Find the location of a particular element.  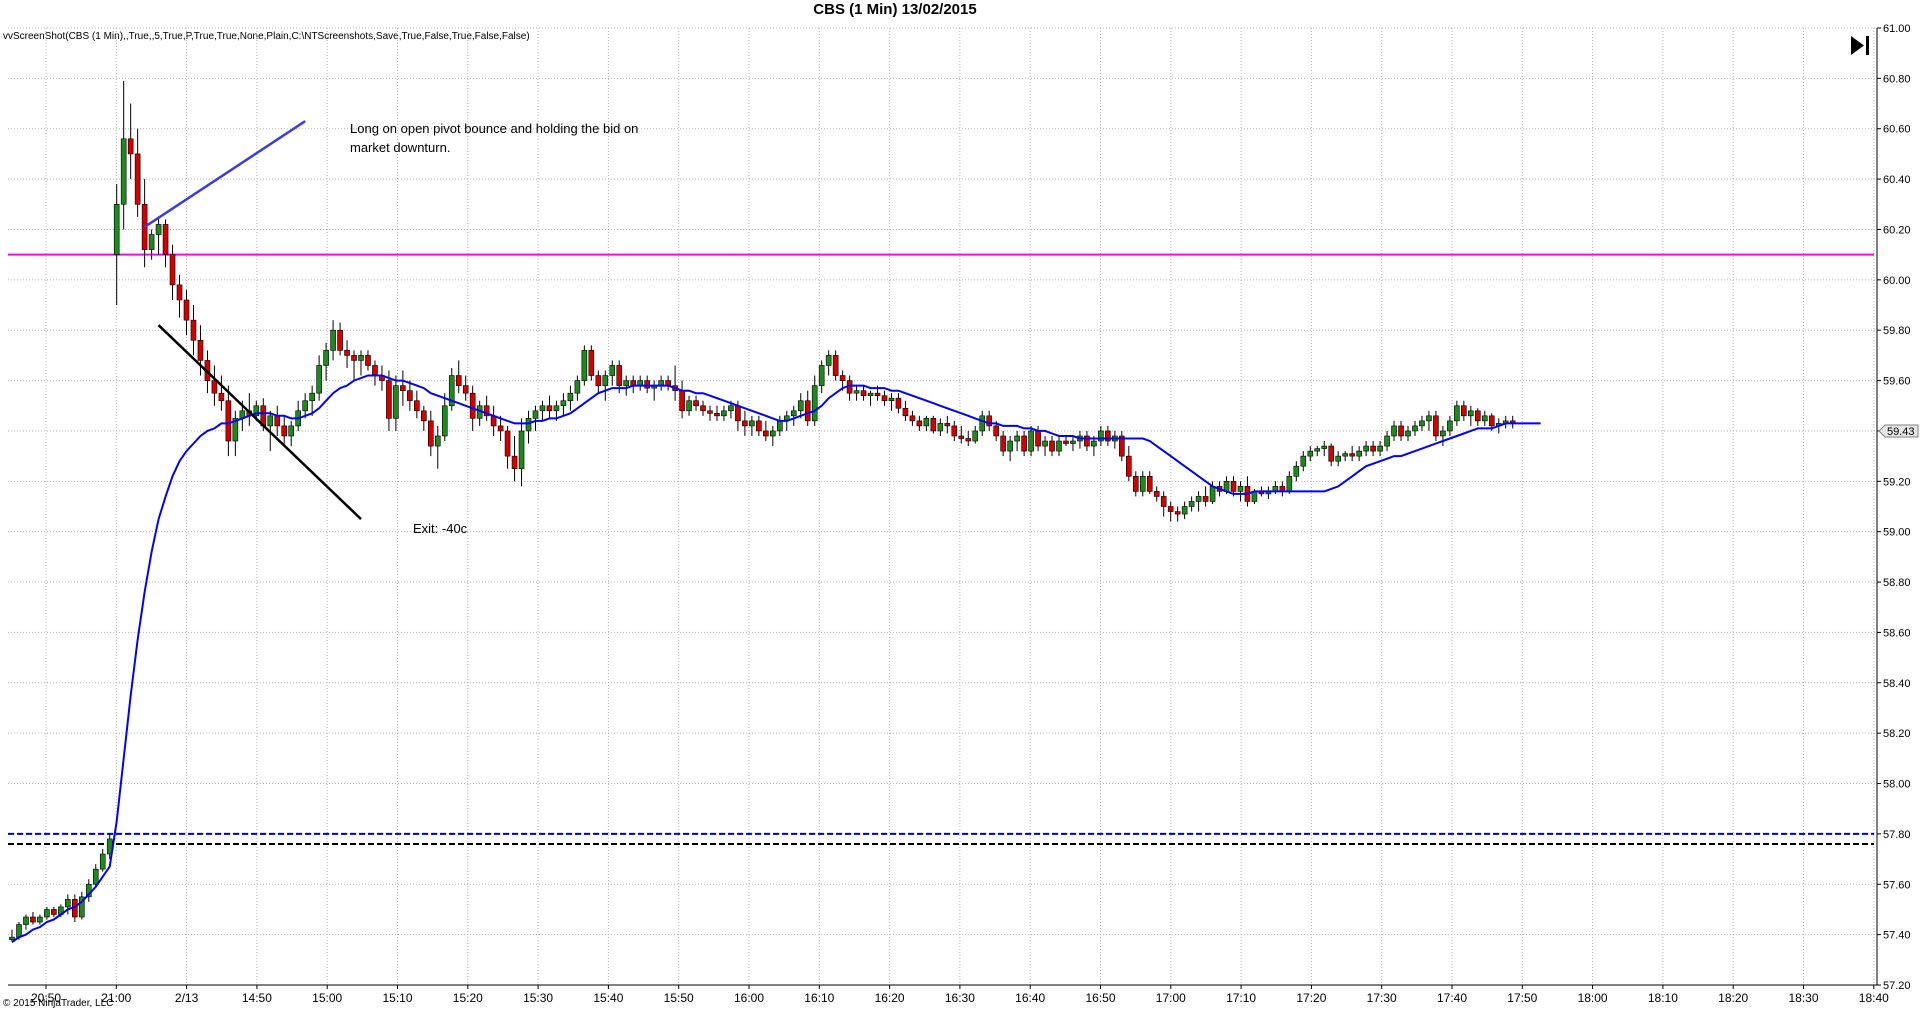

time-tick-label: 16:30 is located at coordinates (960, 998).